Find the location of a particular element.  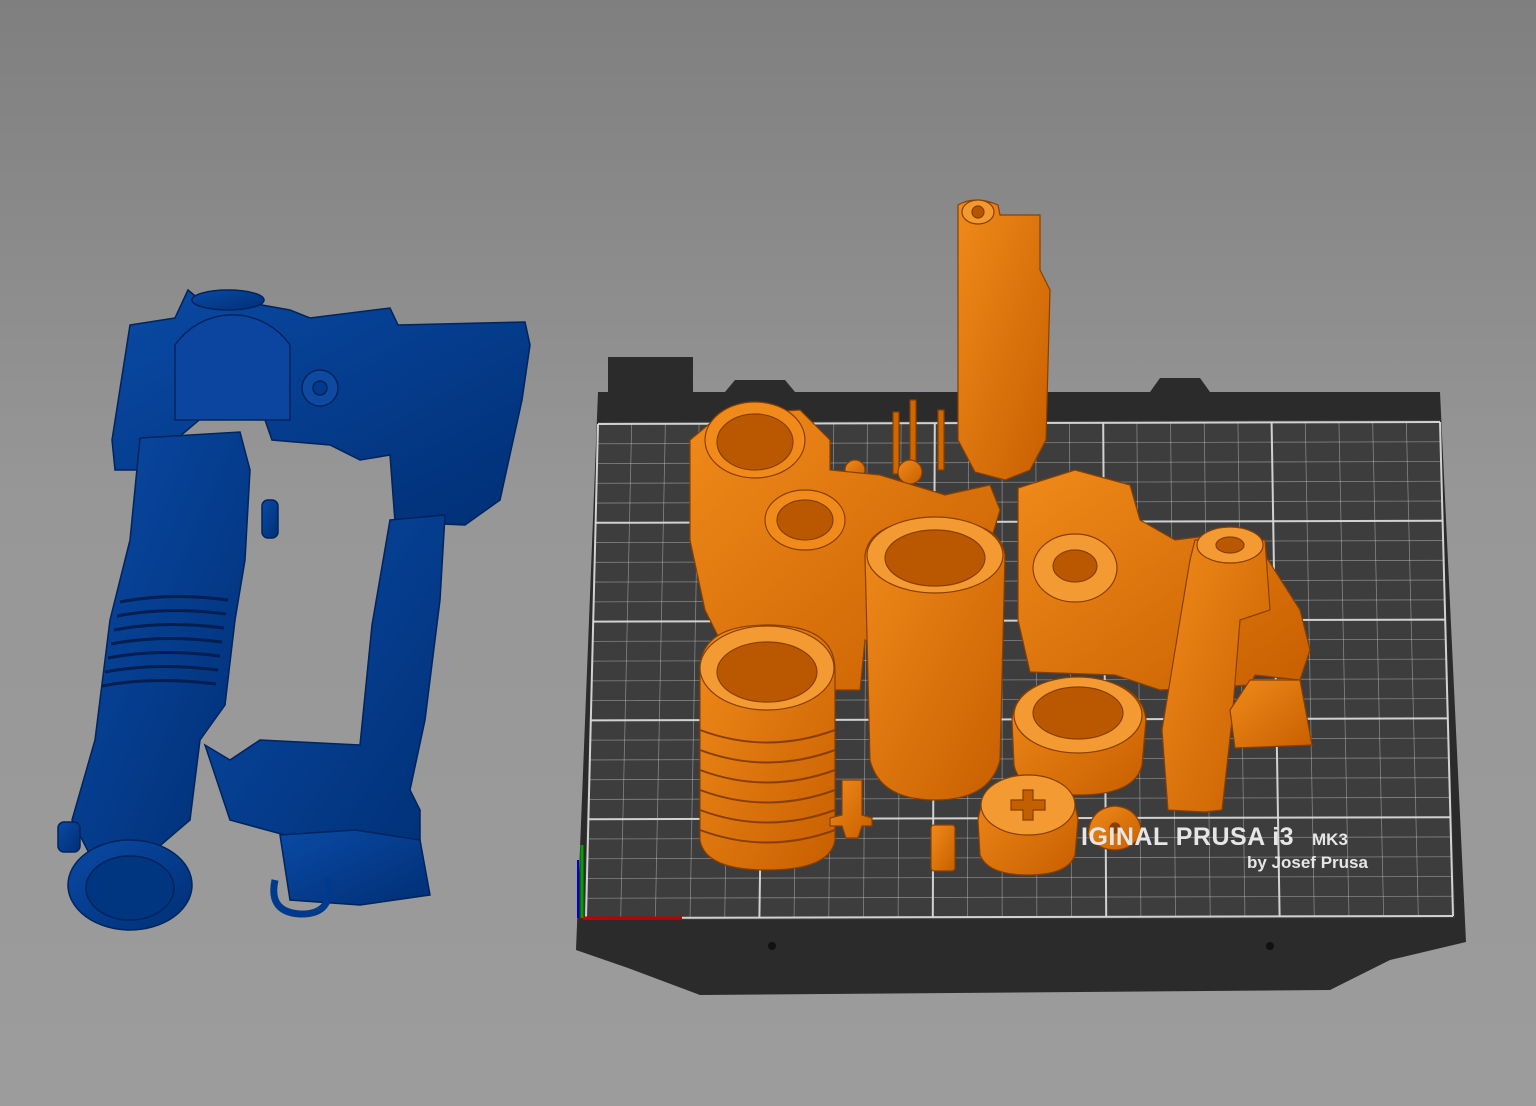

part-small-block is located at coordinates (943, 848).